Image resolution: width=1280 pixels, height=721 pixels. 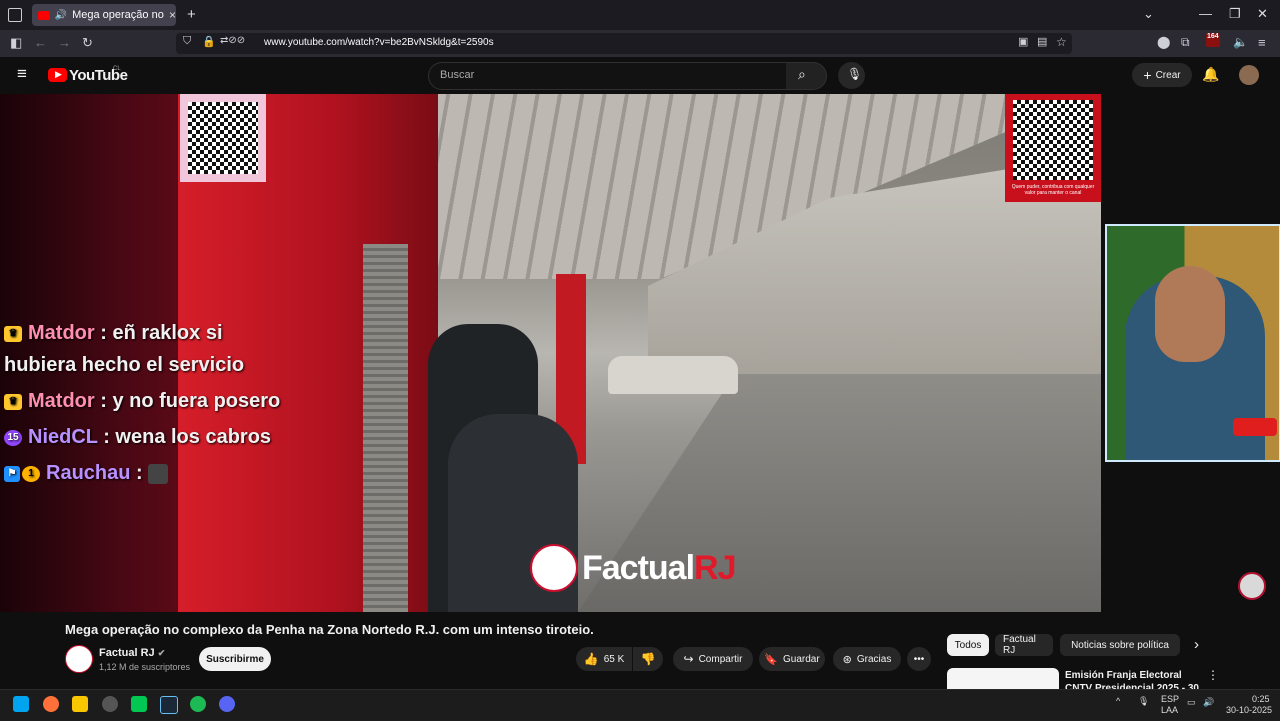 What do you see at coordinates (1168, 75) in the screenshot?
I see `create-label: Crear` at bounding box center [1168, 75].